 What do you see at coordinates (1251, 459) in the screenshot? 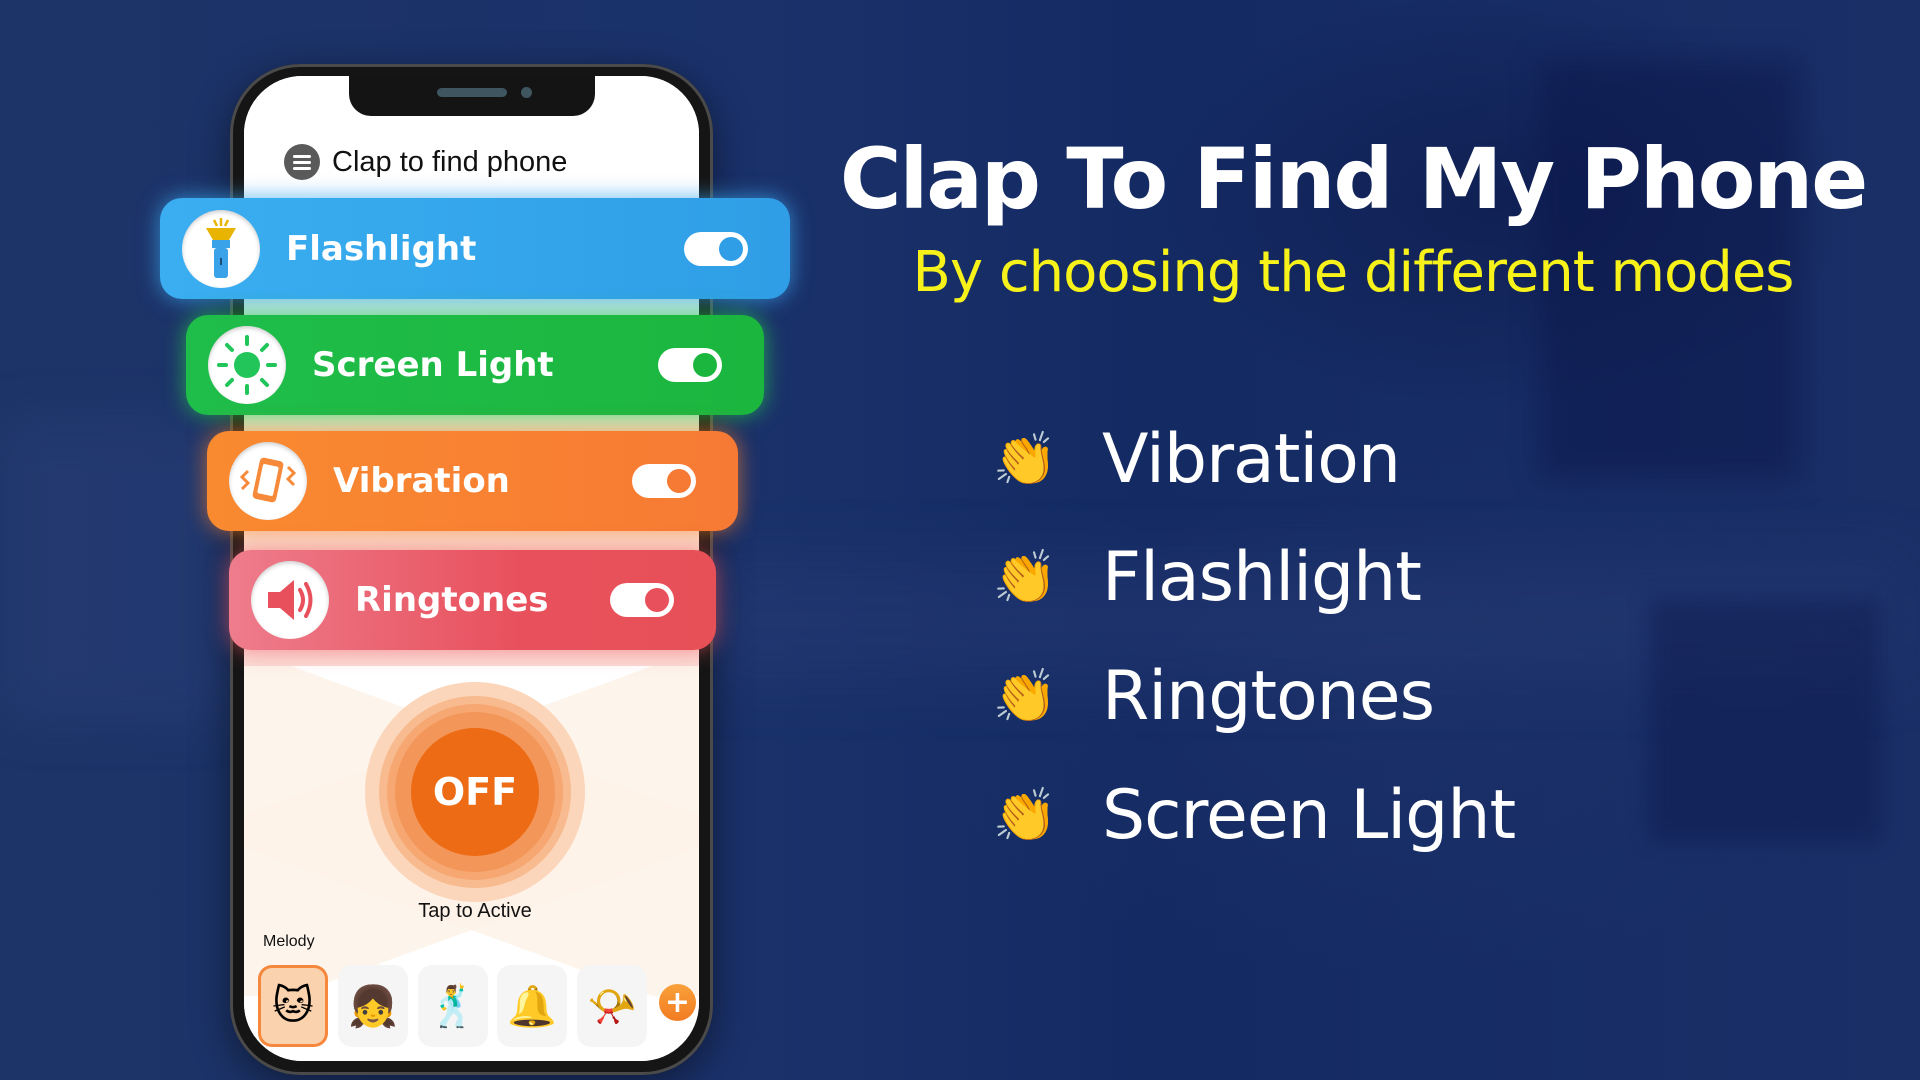
I see `feature-label: Vibration` at bounding box center [1251, 459].